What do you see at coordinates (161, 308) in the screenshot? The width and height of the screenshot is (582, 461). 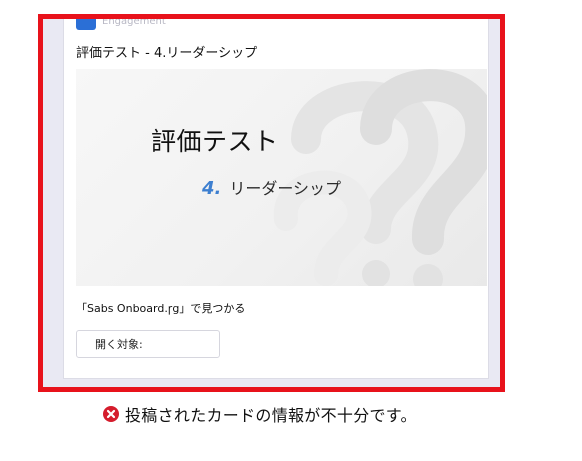 I see `found-in-text: 「Sabs Onboard.ꞅg」で見つかる` at bounding box center [161, 308].